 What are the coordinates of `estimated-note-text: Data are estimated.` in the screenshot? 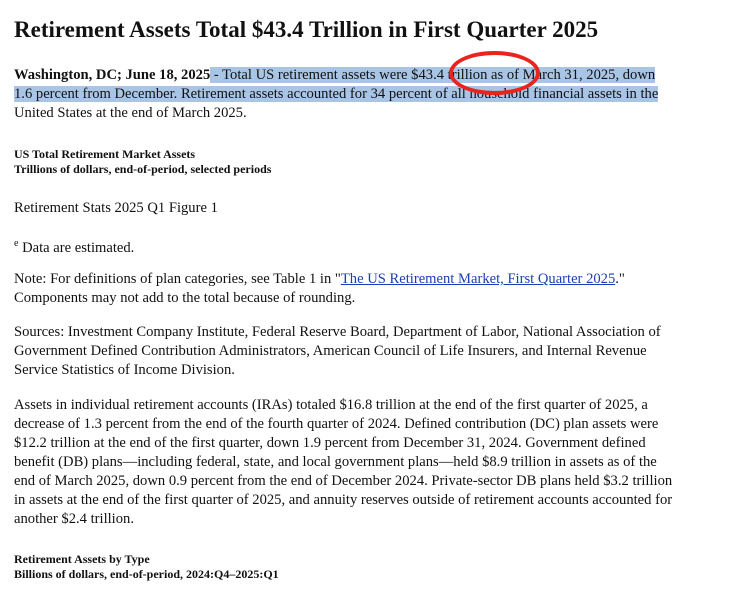 It's located at (76, 247).